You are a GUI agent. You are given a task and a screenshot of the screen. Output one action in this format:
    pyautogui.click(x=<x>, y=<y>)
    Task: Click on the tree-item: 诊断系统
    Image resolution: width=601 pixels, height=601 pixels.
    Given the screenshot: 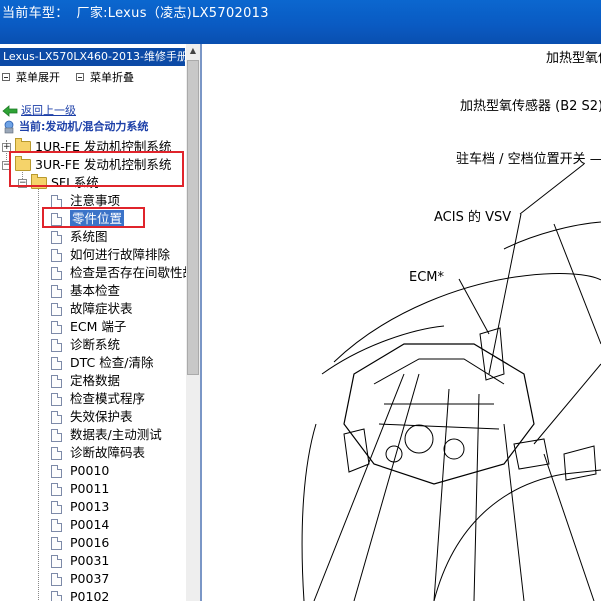 What is the action you would take?
    pyautogui.click(x=85, y=345)
    